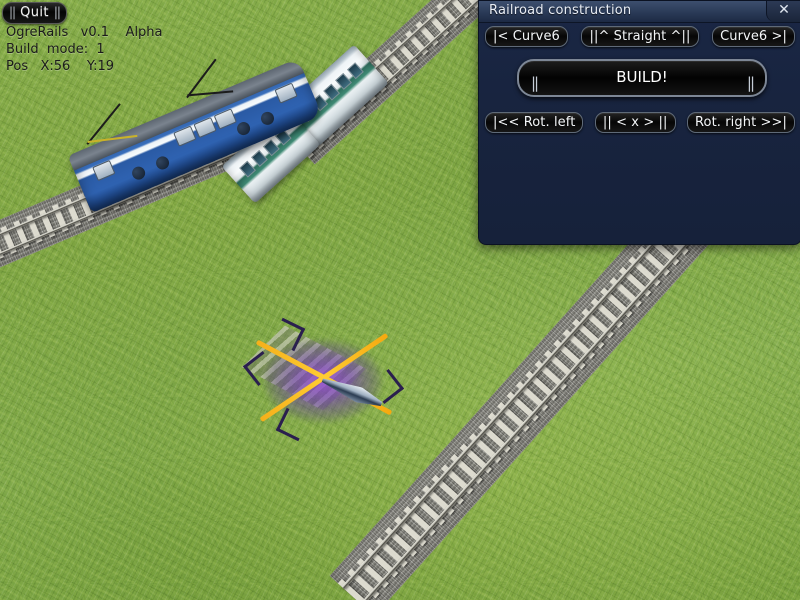  Describe the element at coordinates (526, 36) in the screenshot. I see `previous-piece-button: |< Curve6` at that location.